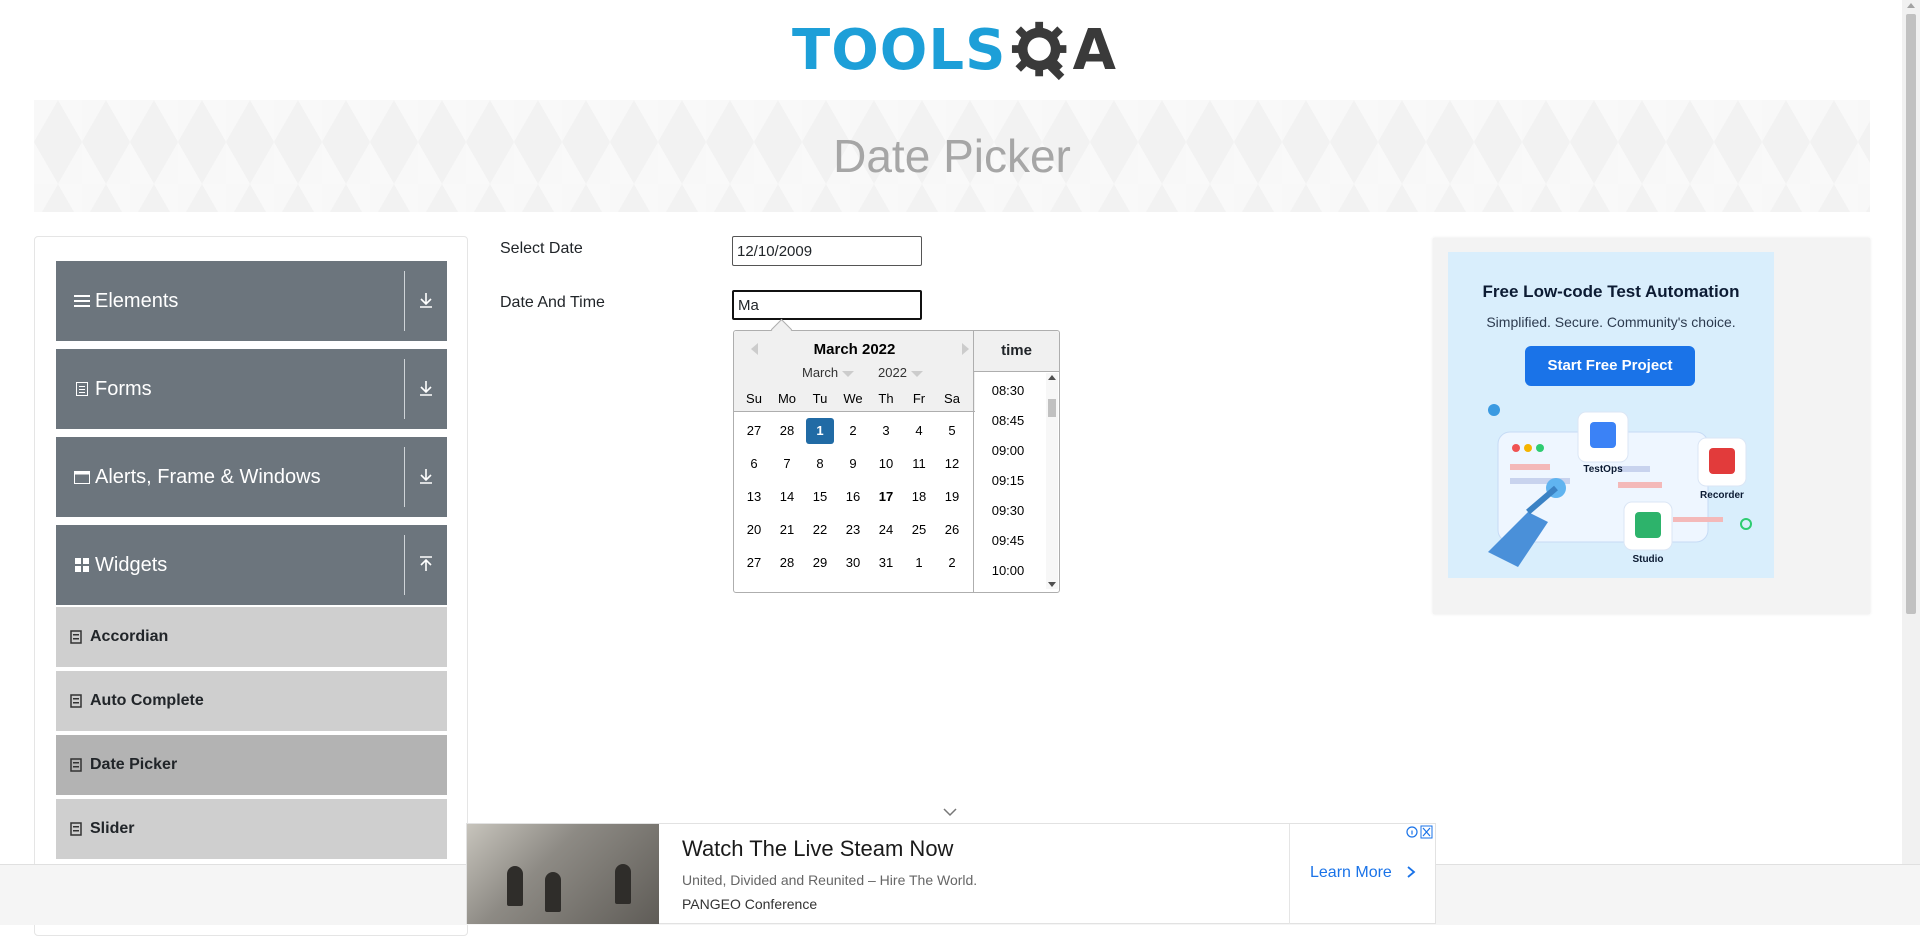  What do you see at coordinates (1610, 366) in the screenshot?
I see `start-free-project-button: Start Free Project` at bounding box center [1610, 366].